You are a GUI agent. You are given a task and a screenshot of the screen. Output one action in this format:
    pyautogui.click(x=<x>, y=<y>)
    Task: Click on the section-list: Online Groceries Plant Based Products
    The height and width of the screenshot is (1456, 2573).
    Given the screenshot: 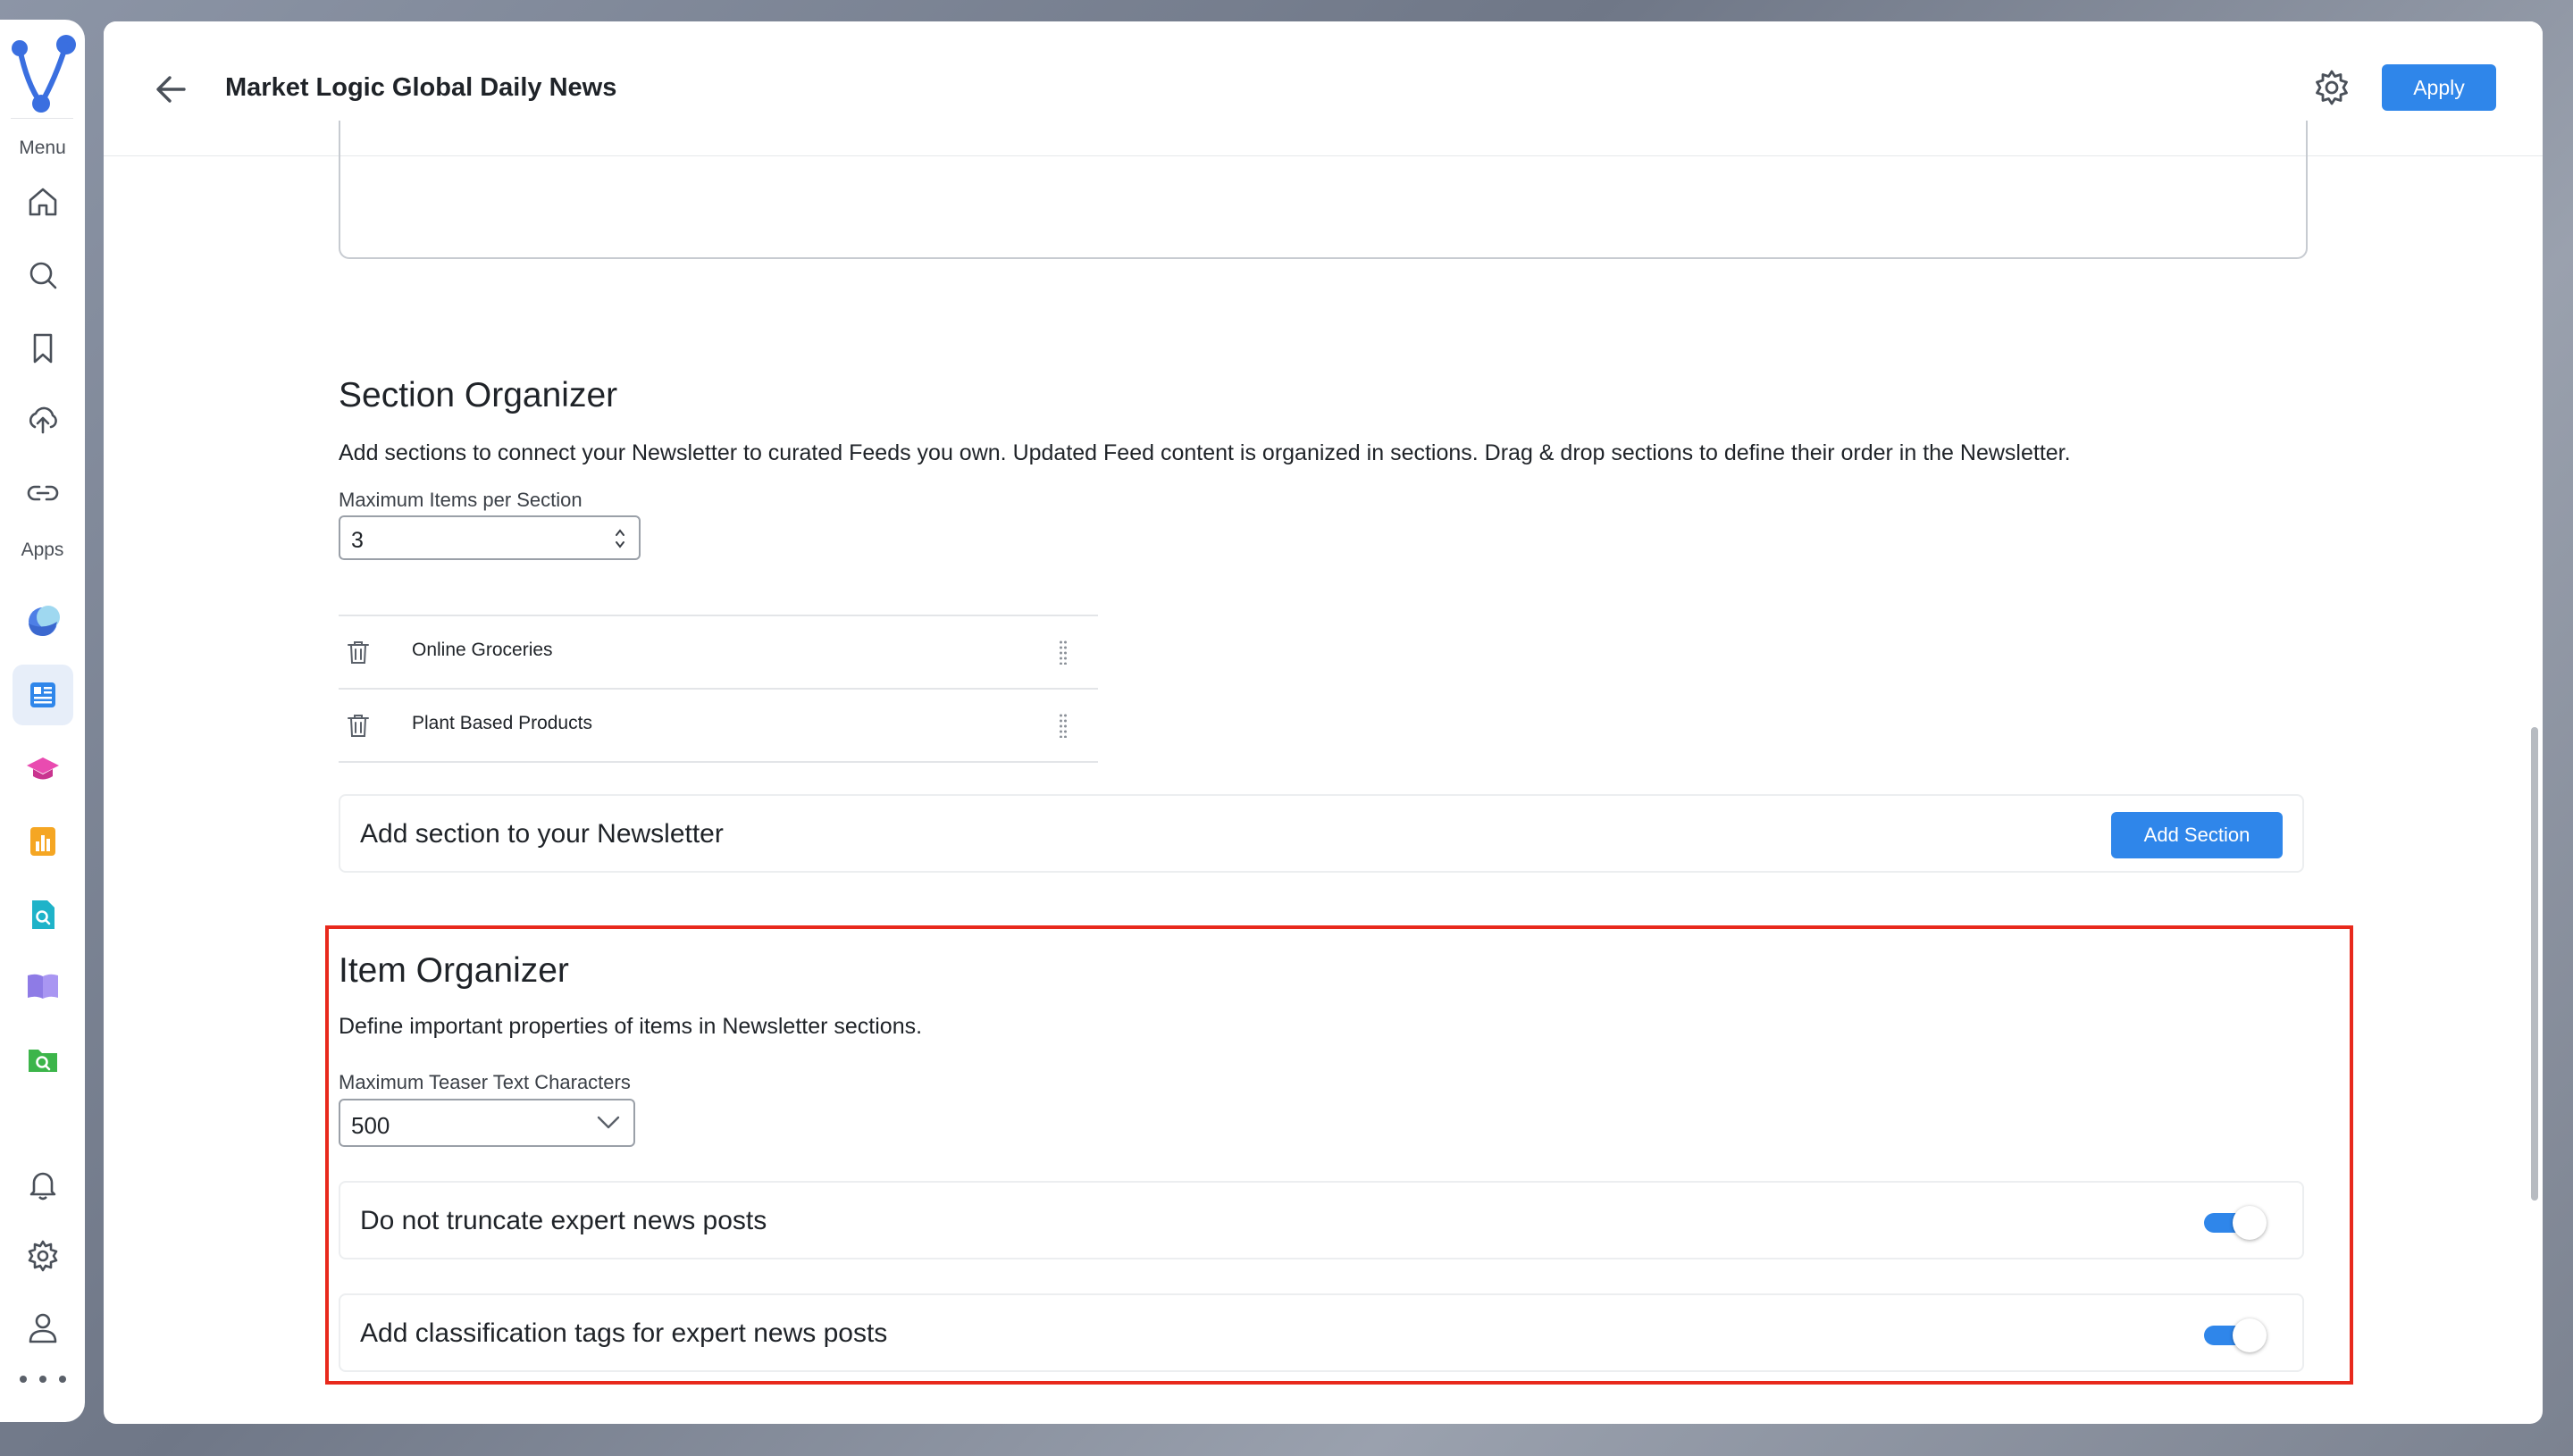 What is the action you would take?
    pyautogui.click(x=718, y=689)
    